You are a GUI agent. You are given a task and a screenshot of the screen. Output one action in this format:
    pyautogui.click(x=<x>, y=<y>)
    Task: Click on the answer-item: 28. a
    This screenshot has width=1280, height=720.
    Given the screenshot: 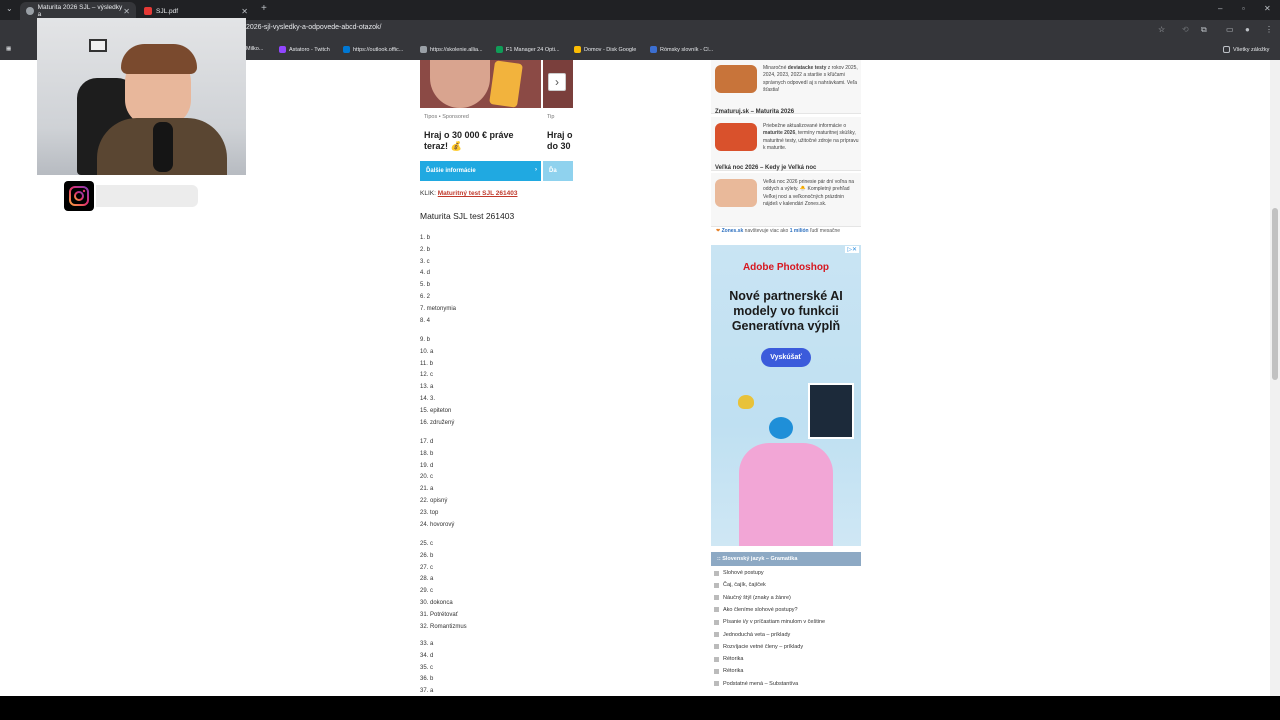 What is the action you would take?
    pyautogui.click(x=427, y=579)
    